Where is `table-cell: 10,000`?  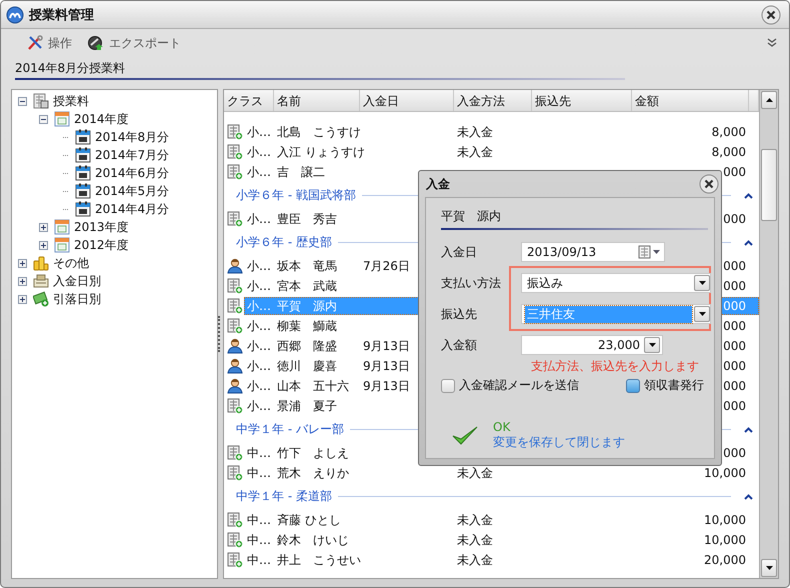
table-cell: 10,000 is located at coordinates (725, 540).